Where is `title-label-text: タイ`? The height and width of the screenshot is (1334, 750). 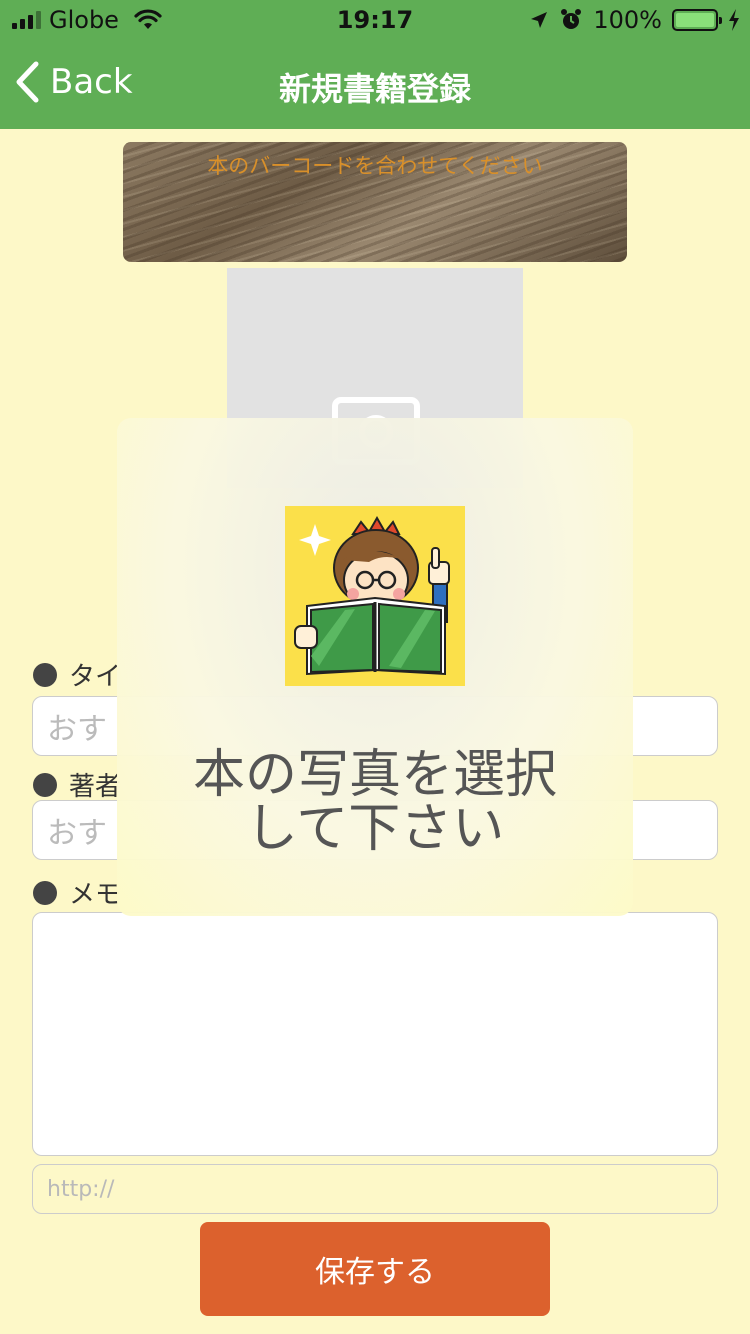
title-label-text: タイ is located at coordinates (95, 677).